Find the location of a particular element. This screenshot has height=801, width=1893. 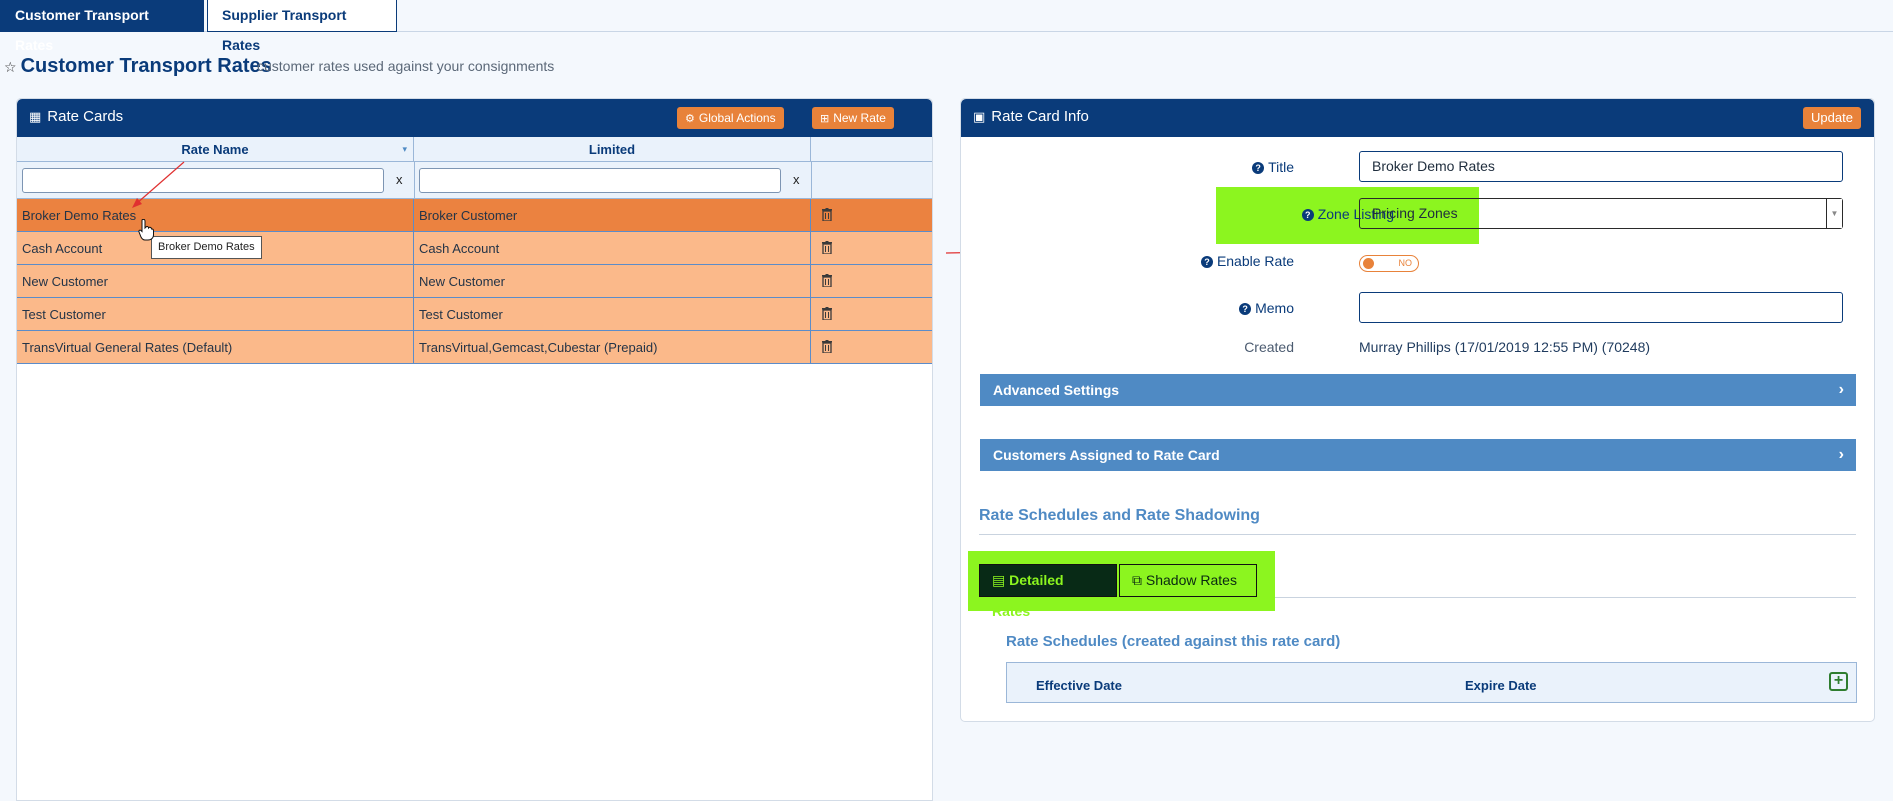

limited-cell: New Customer is located at coordinates (612, 281).